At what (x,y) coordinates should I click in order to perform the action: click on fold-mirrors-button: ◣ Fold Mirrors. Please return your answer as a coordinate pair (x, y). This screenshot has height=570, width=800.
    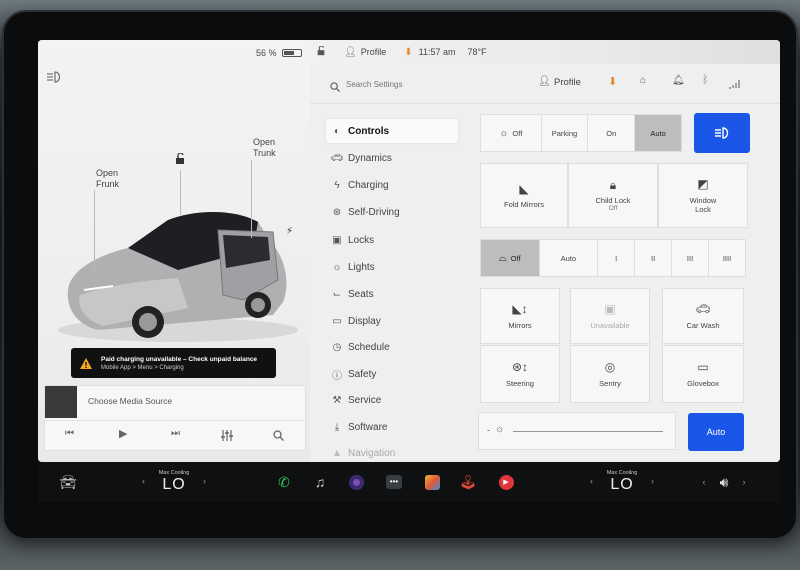
    Looking at the image, I should click on (524, 195).